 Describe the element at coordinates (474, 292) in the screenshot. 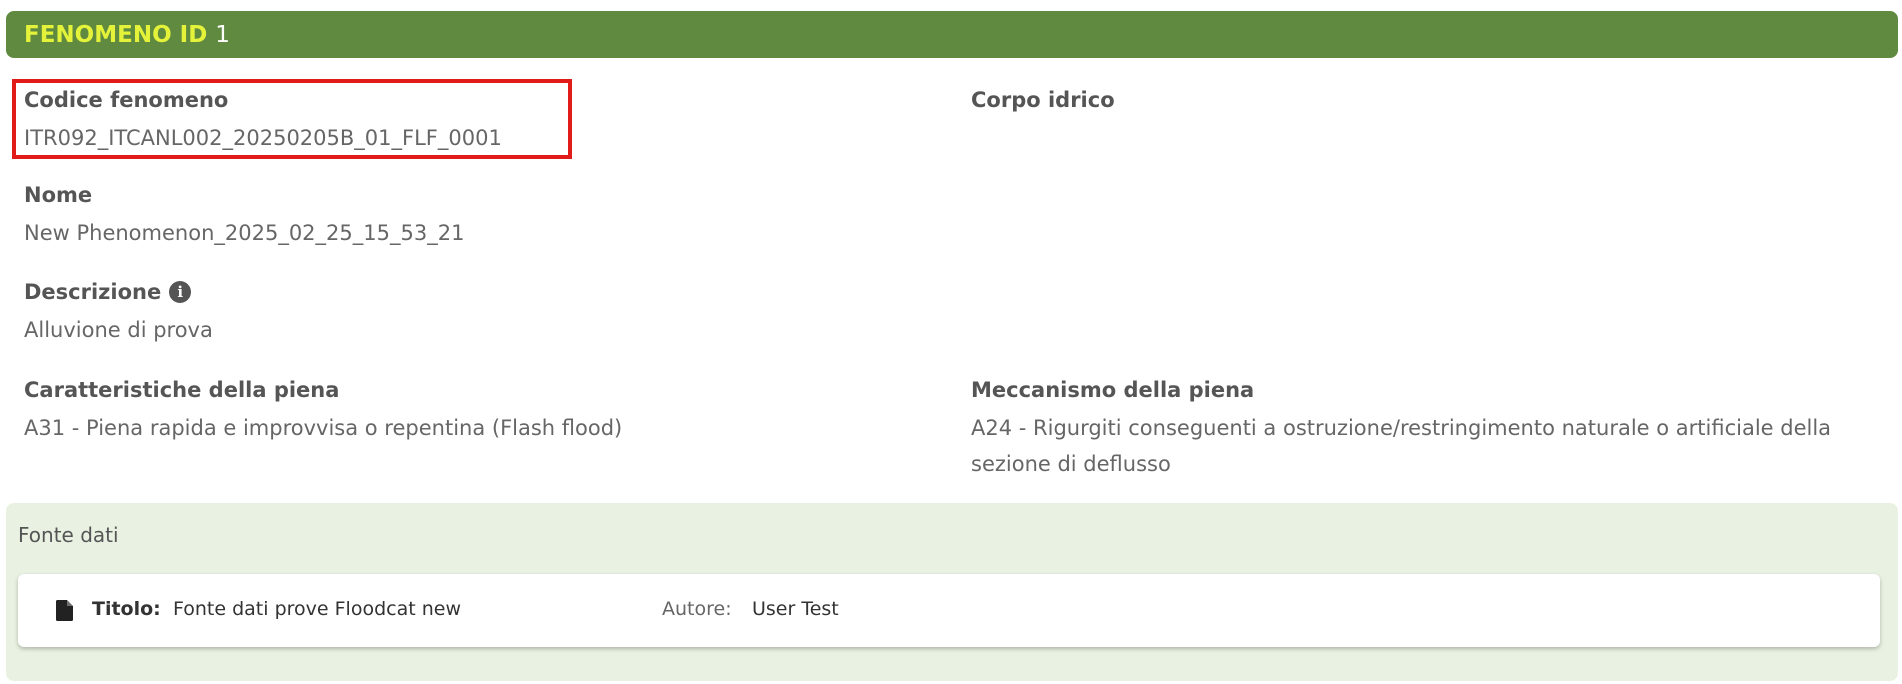

I see `descrizione-label-row: Descrizione i` at that location.